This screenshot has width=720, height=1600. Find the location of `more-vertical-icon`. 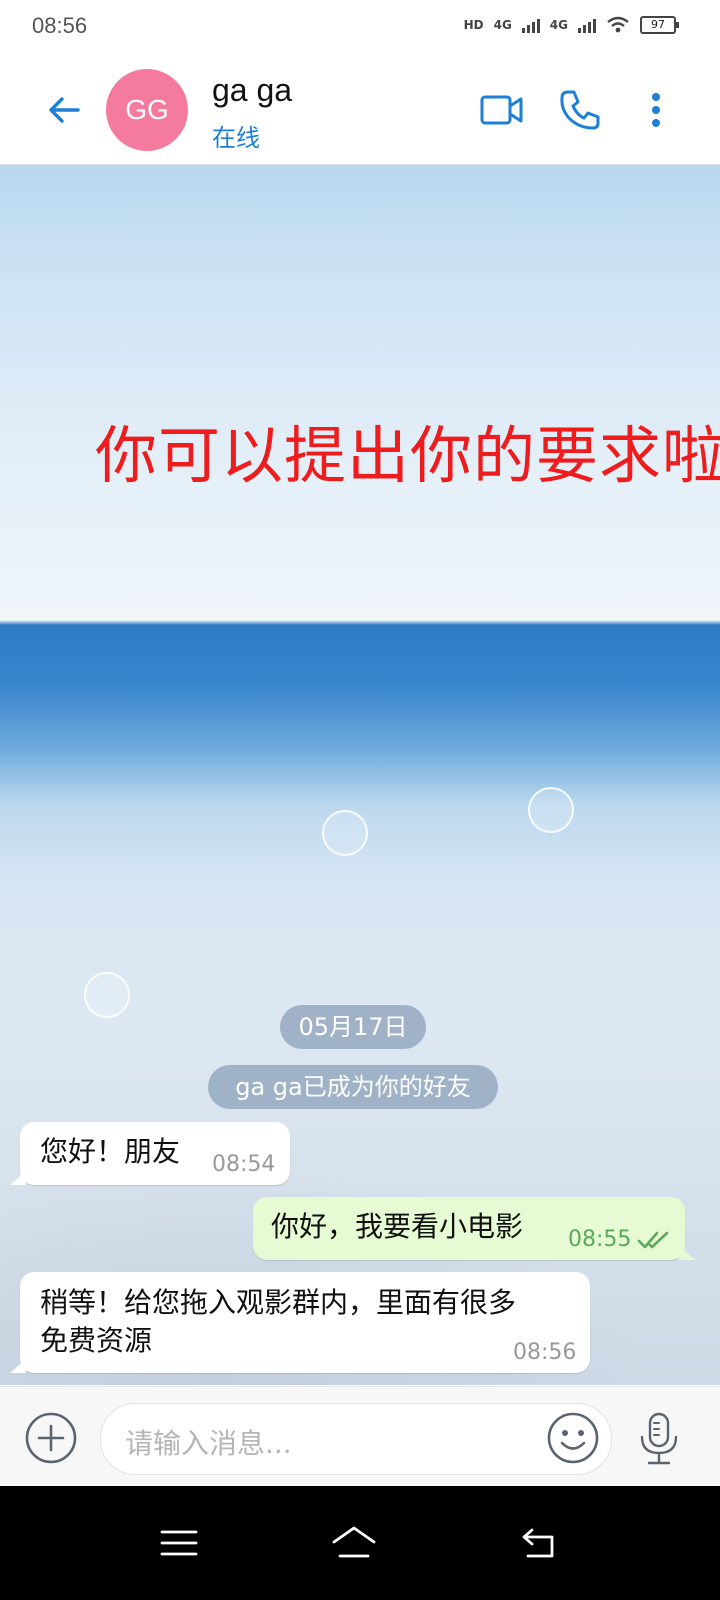

more-vertical-icon is located at coordinates (656, 110).